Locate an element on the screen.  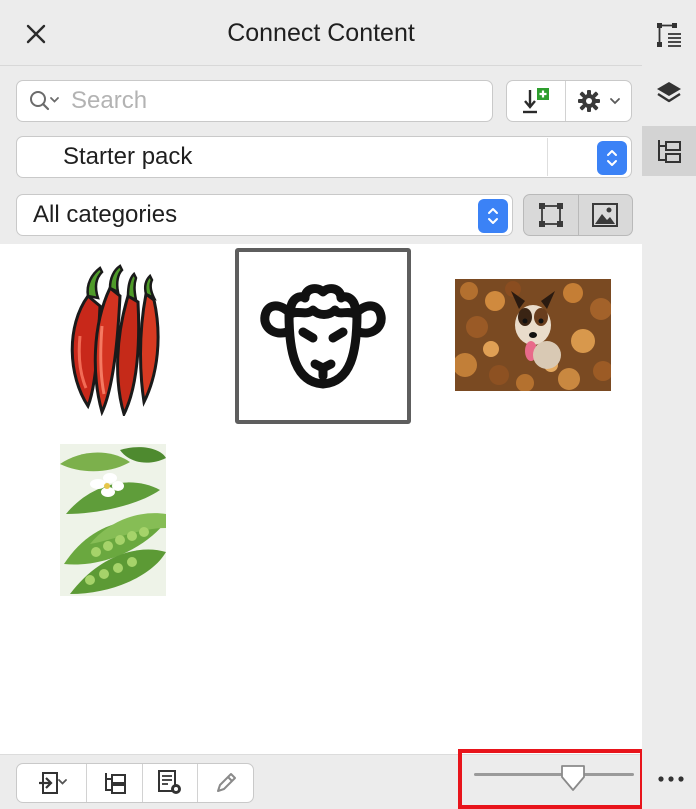
search-input is located at coordinates (261, 101).